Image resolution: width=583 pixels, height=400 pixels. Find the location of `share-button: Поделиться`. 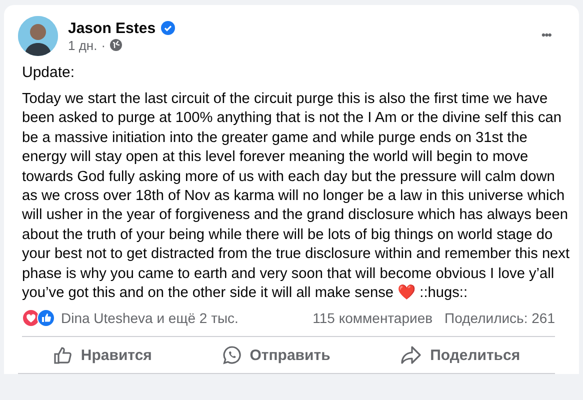

share-button: Поделиться is located at coordinates (460, 355).